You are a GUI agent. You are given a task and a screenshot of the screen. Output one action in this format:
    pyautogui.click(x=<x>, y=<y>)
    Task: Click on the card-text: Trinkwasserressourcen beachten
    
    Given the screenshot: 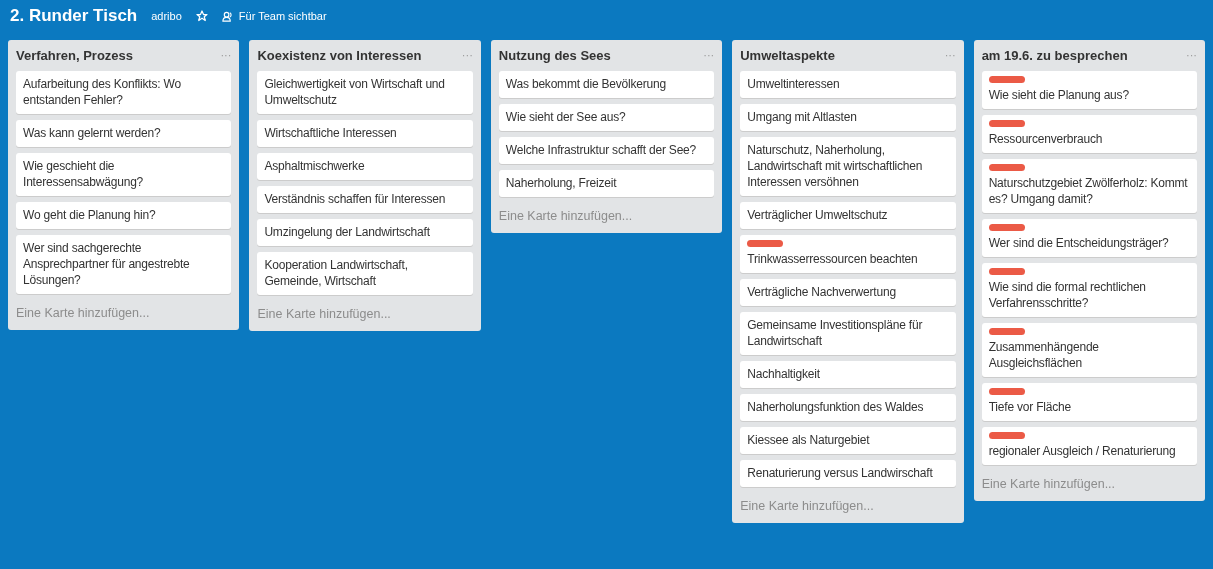 What is the action you would take?
    pyautogui.click(x=833, y=258)
    